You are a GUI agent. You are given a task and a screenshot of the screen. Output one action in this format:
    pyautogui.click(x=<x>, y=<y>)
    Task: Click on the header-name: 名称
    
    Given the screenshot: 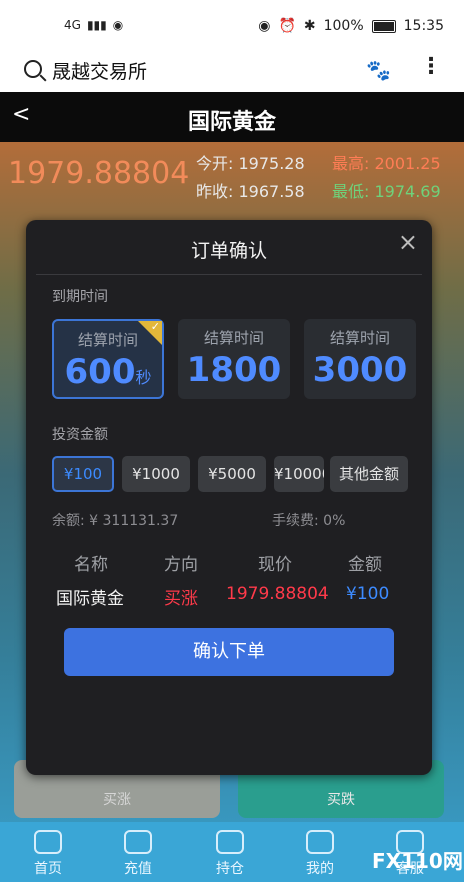 What is the action you would take?
    pyautogui.click(x=91, y=565)
    